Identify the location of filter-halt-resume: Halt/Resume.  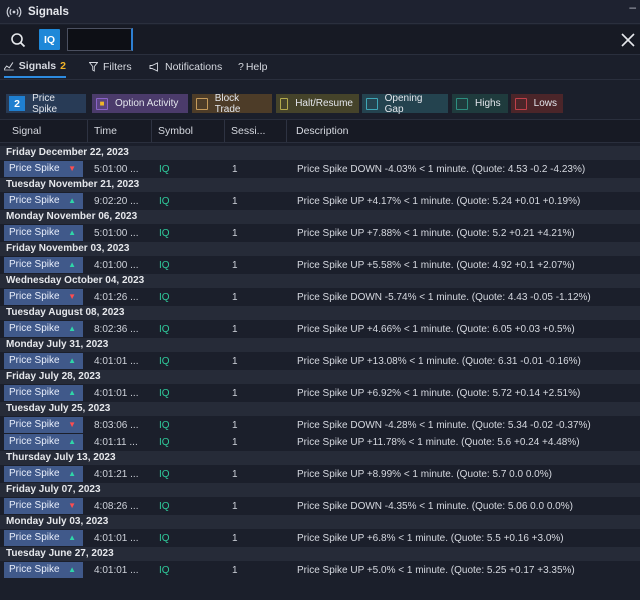
(317, 103).